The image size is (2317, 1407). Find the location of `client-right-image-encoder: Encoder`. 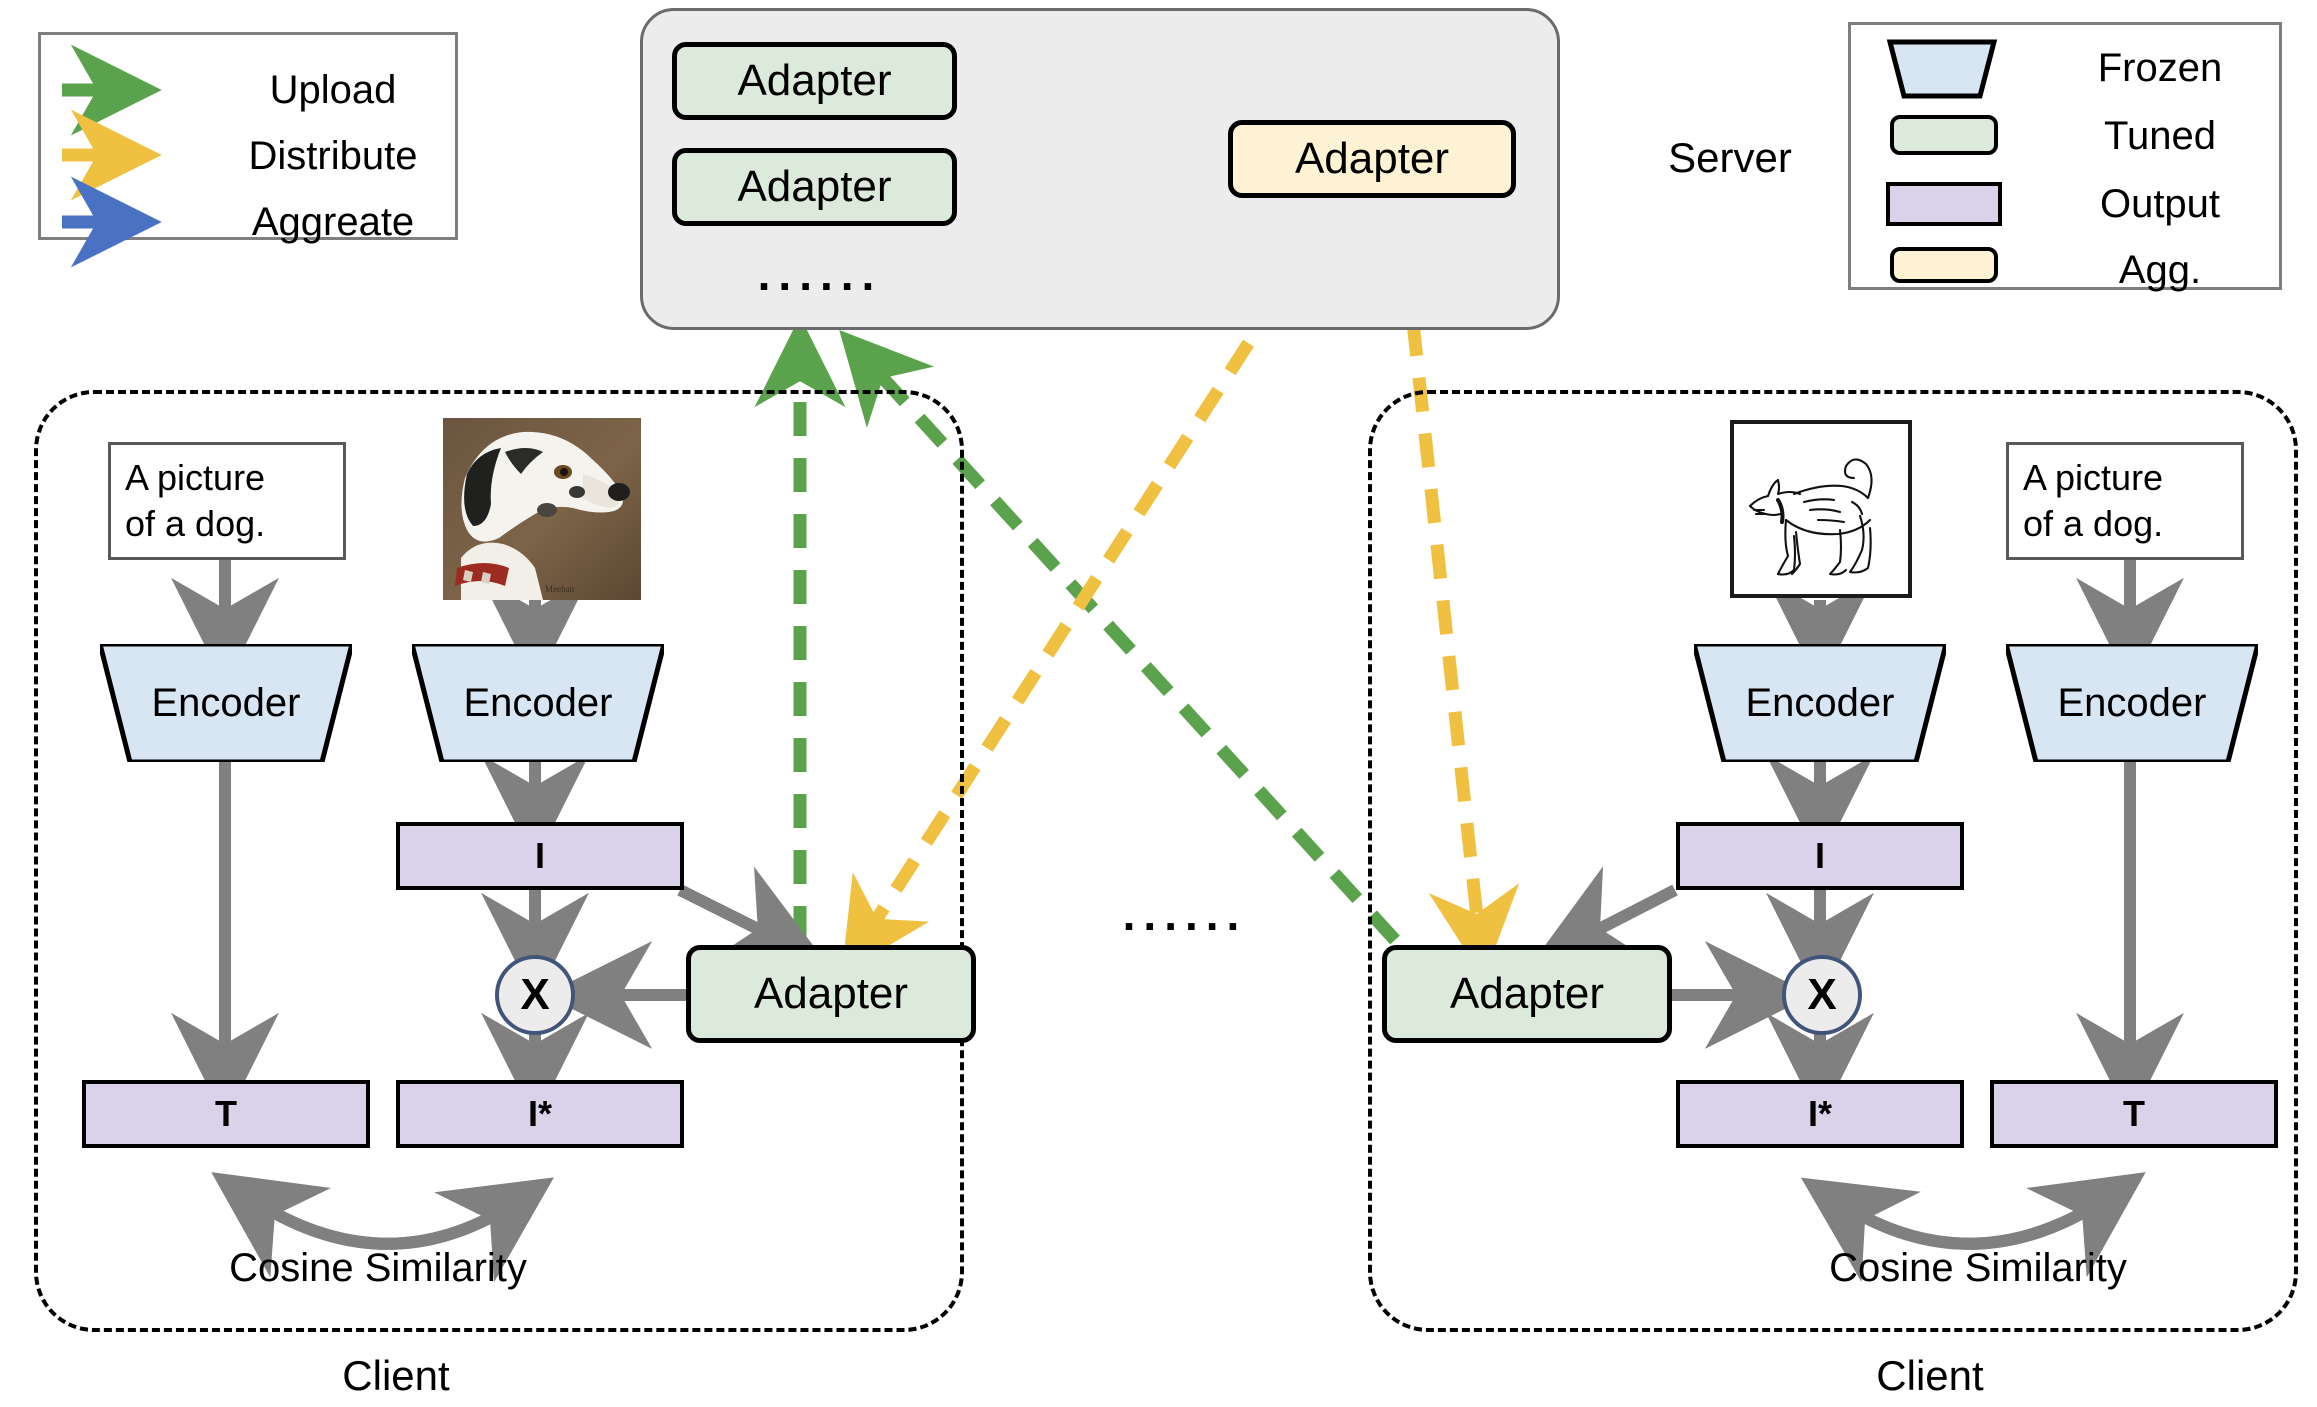

client-right-image-encoder: Encoder is located at coordinates (1820, 703).